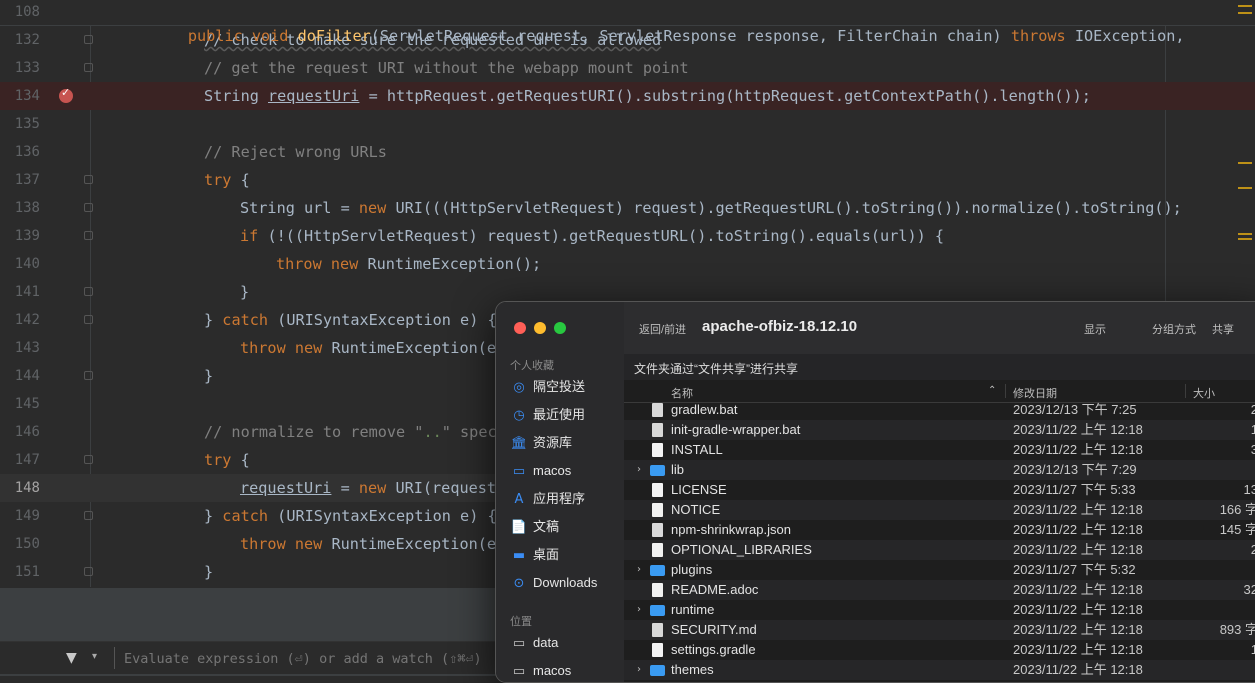 The width and height of the screenshot is (1255, 683). Describe the element at coordinates (519, 527) in the screenshot. I see `document-icon: 📄` at that location.